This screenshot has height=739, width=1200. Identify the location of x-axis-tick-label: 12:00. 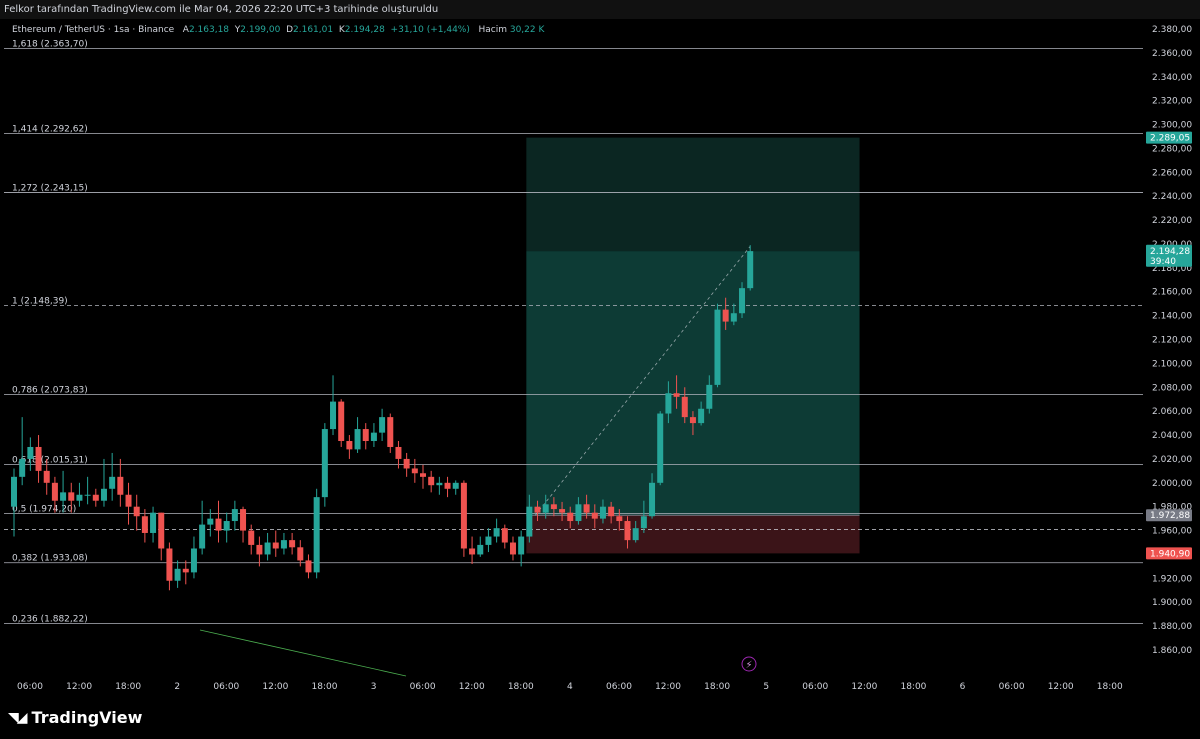
(472, 687).